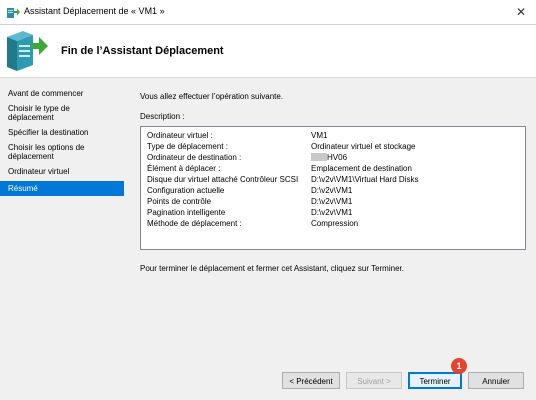 This screenshot has width=536, height=400. What do you see at coordinates (13, 13) in the screenshot?
I see `hyperv-move-icon` at bounding box center [13, 13].